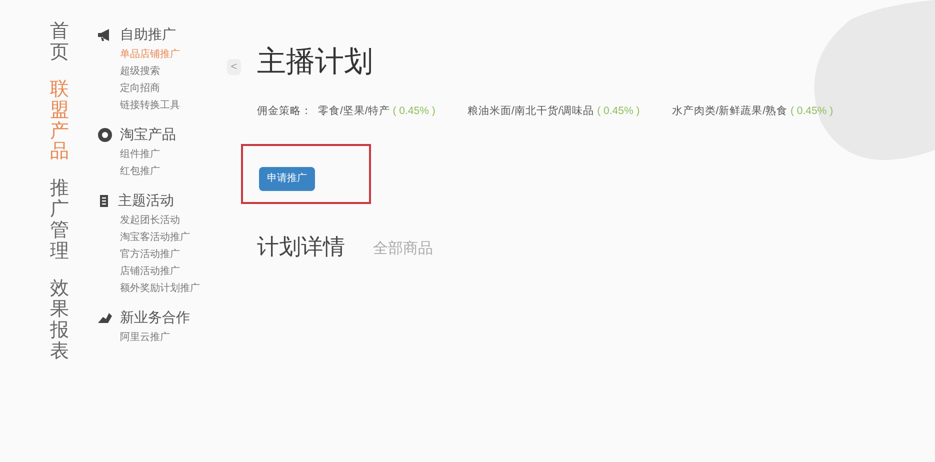 The width and height of the screenshot is (935, 462). Describe the element at coordinates (146, 200) in the screenshot. I see `sidebar-group-title: 主题活动` at that location.